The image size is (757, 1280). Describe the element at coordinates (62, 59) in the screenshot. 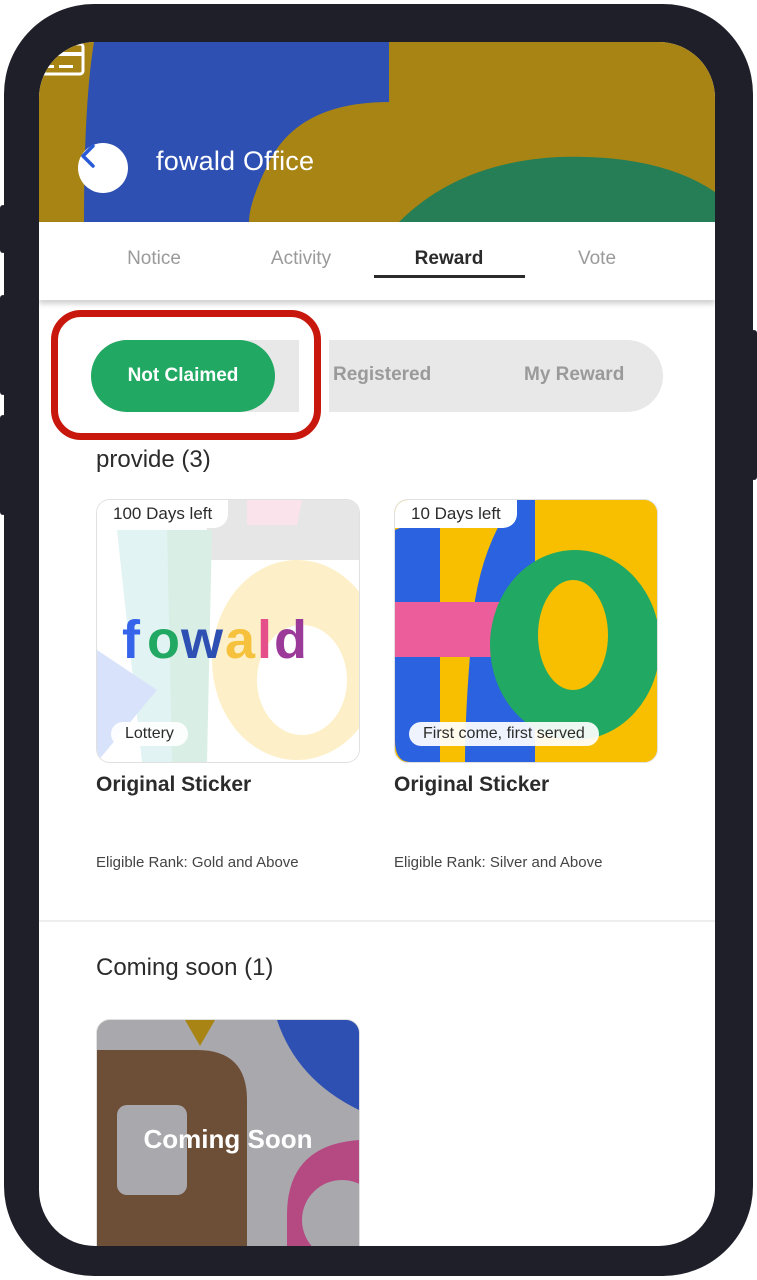

I see `membership-card-icon` at that location.